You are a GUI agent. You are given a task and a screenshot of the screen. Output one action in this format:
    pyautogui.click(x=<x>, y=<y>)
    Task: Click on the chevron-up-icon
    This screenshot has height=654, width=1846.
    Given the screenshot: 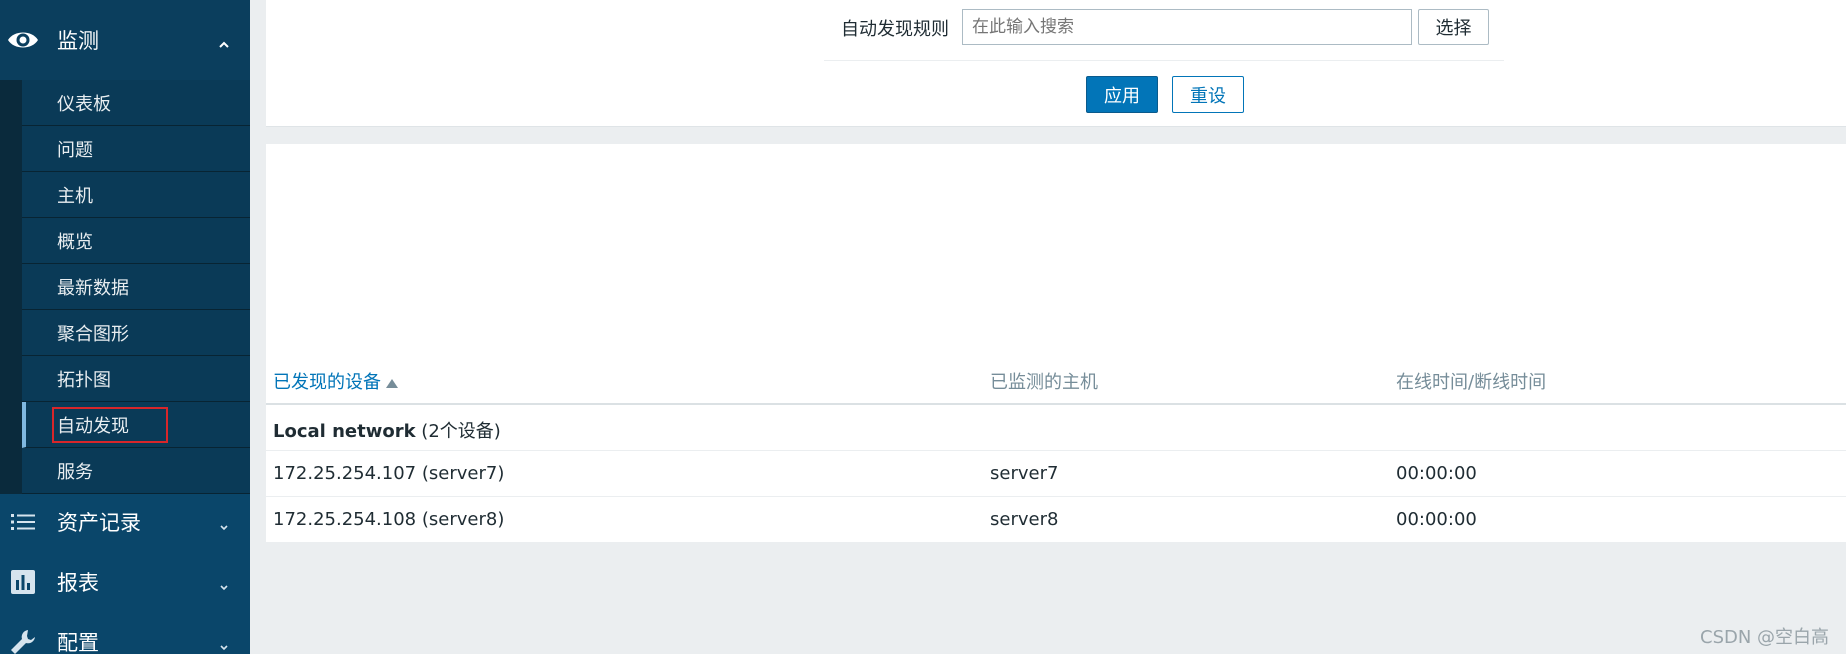 What is the action you would take?
    pyautogui.click(x=224, y=40)
    